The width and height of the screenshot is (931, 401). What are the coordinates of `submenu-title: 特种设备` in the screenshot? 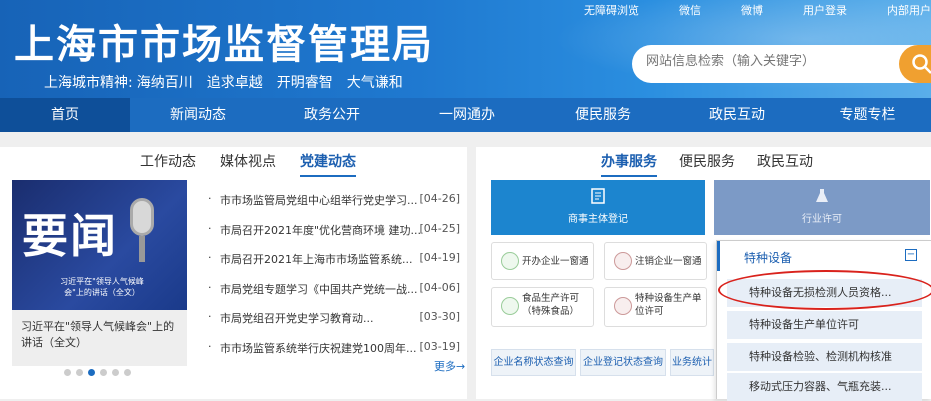 It's located at (768, 258).